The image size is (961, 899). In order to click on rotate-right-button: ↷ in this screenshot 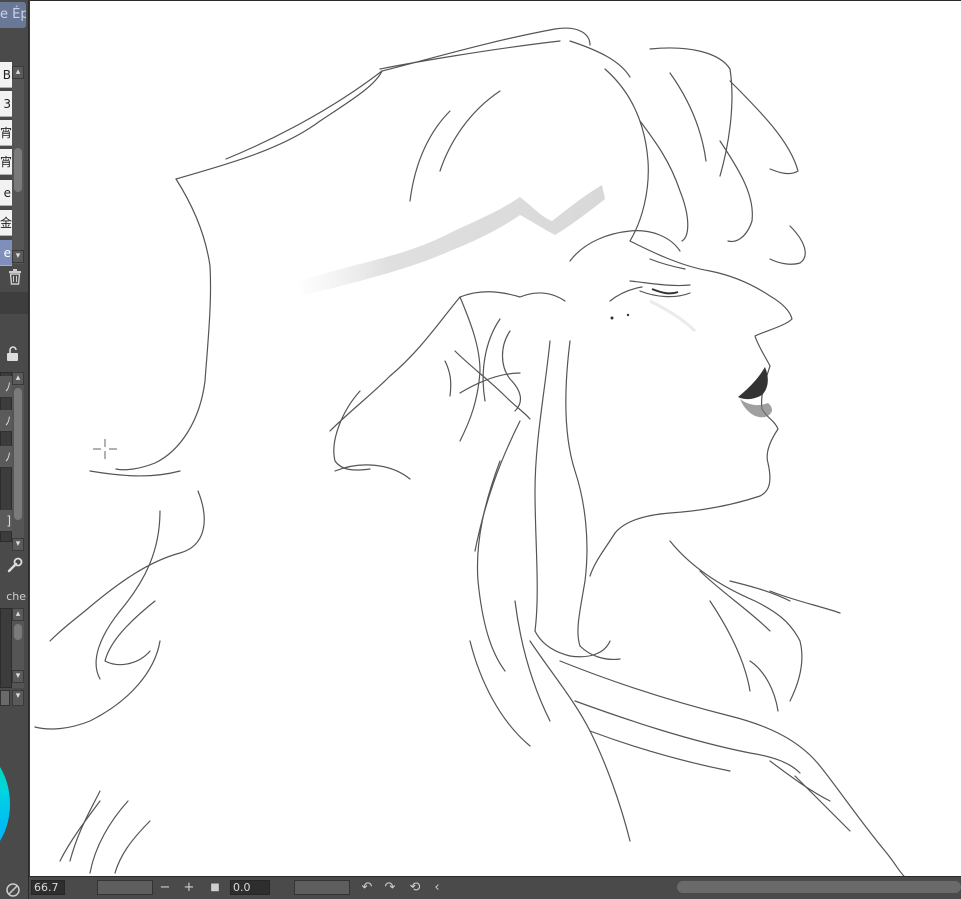, I will do `click(390, 888)`.